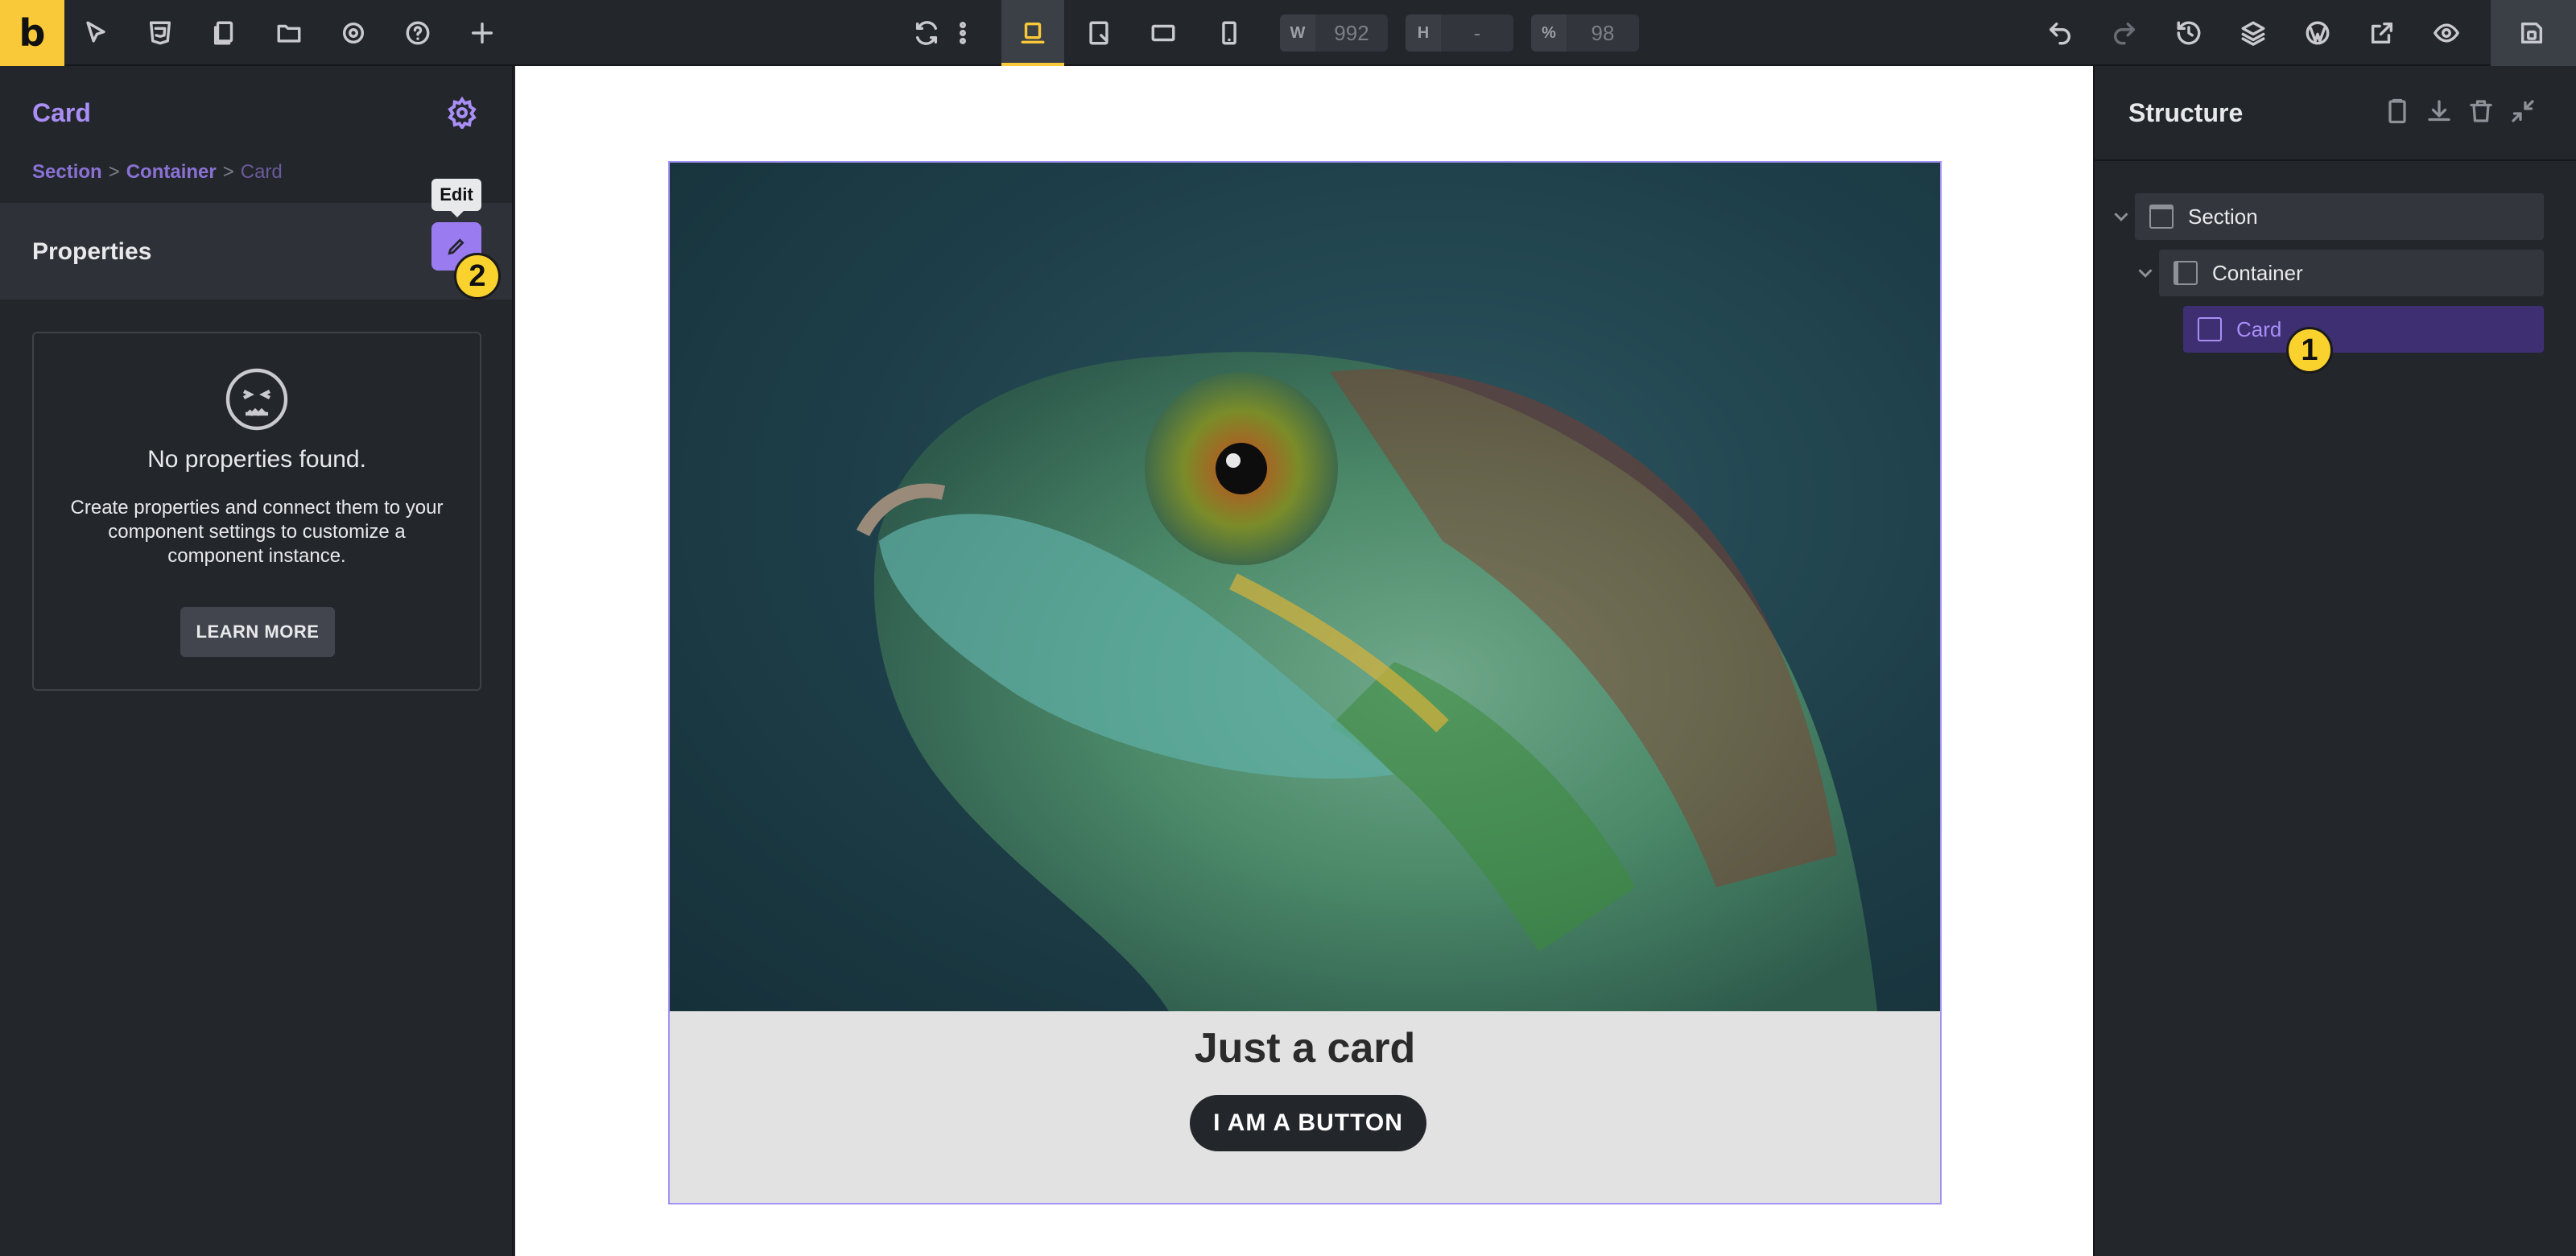 The height and width of the screenshot is (1256, 2576). What do you see at coordinates (96, 33) in the screenshot?
I see `cursor-icon` at bounding box center [96, 33].